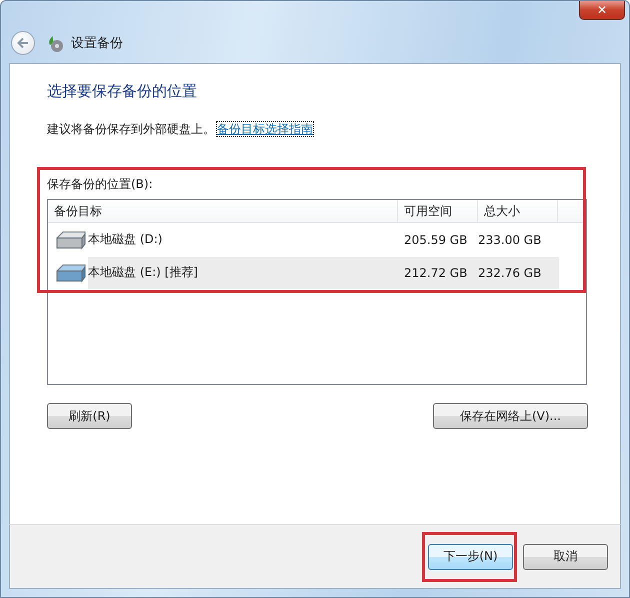  Describe the element at coordinates (122, 91) in the screenshot. I see `page-heading: 选择要保存备份的位置` at that location.